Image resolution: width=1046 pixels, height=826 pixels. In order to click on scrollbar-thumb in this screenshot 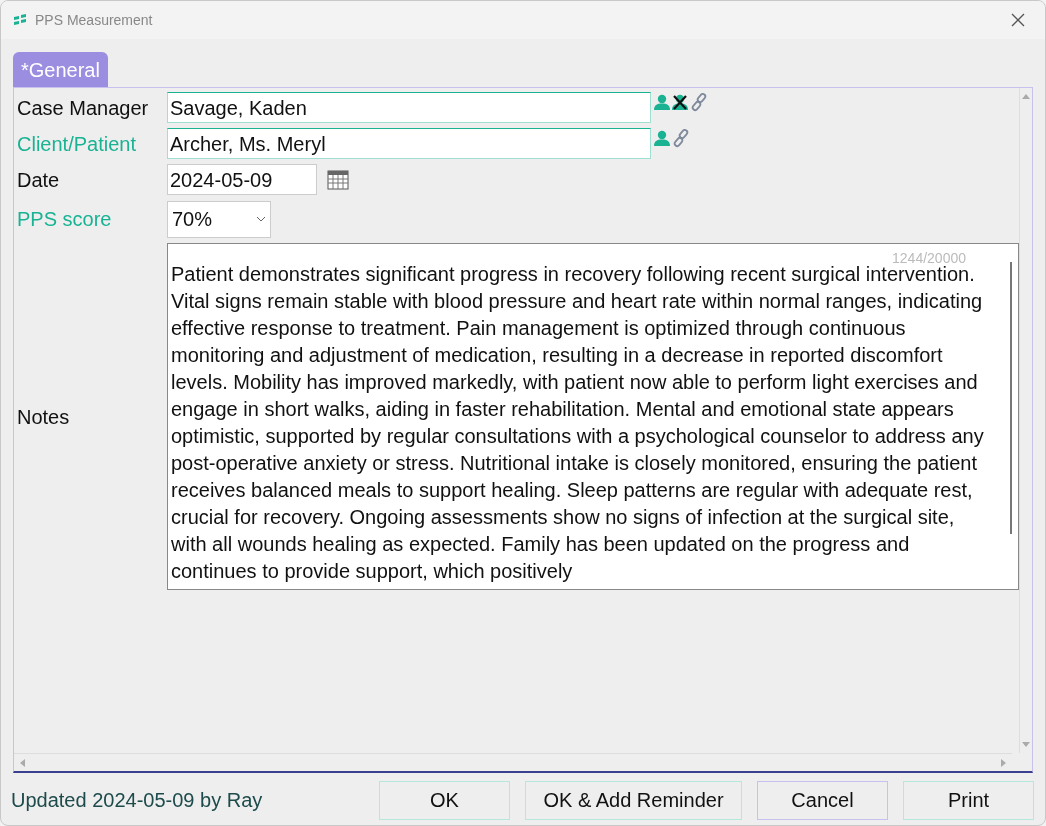, I will do `click(1011, 398)`.